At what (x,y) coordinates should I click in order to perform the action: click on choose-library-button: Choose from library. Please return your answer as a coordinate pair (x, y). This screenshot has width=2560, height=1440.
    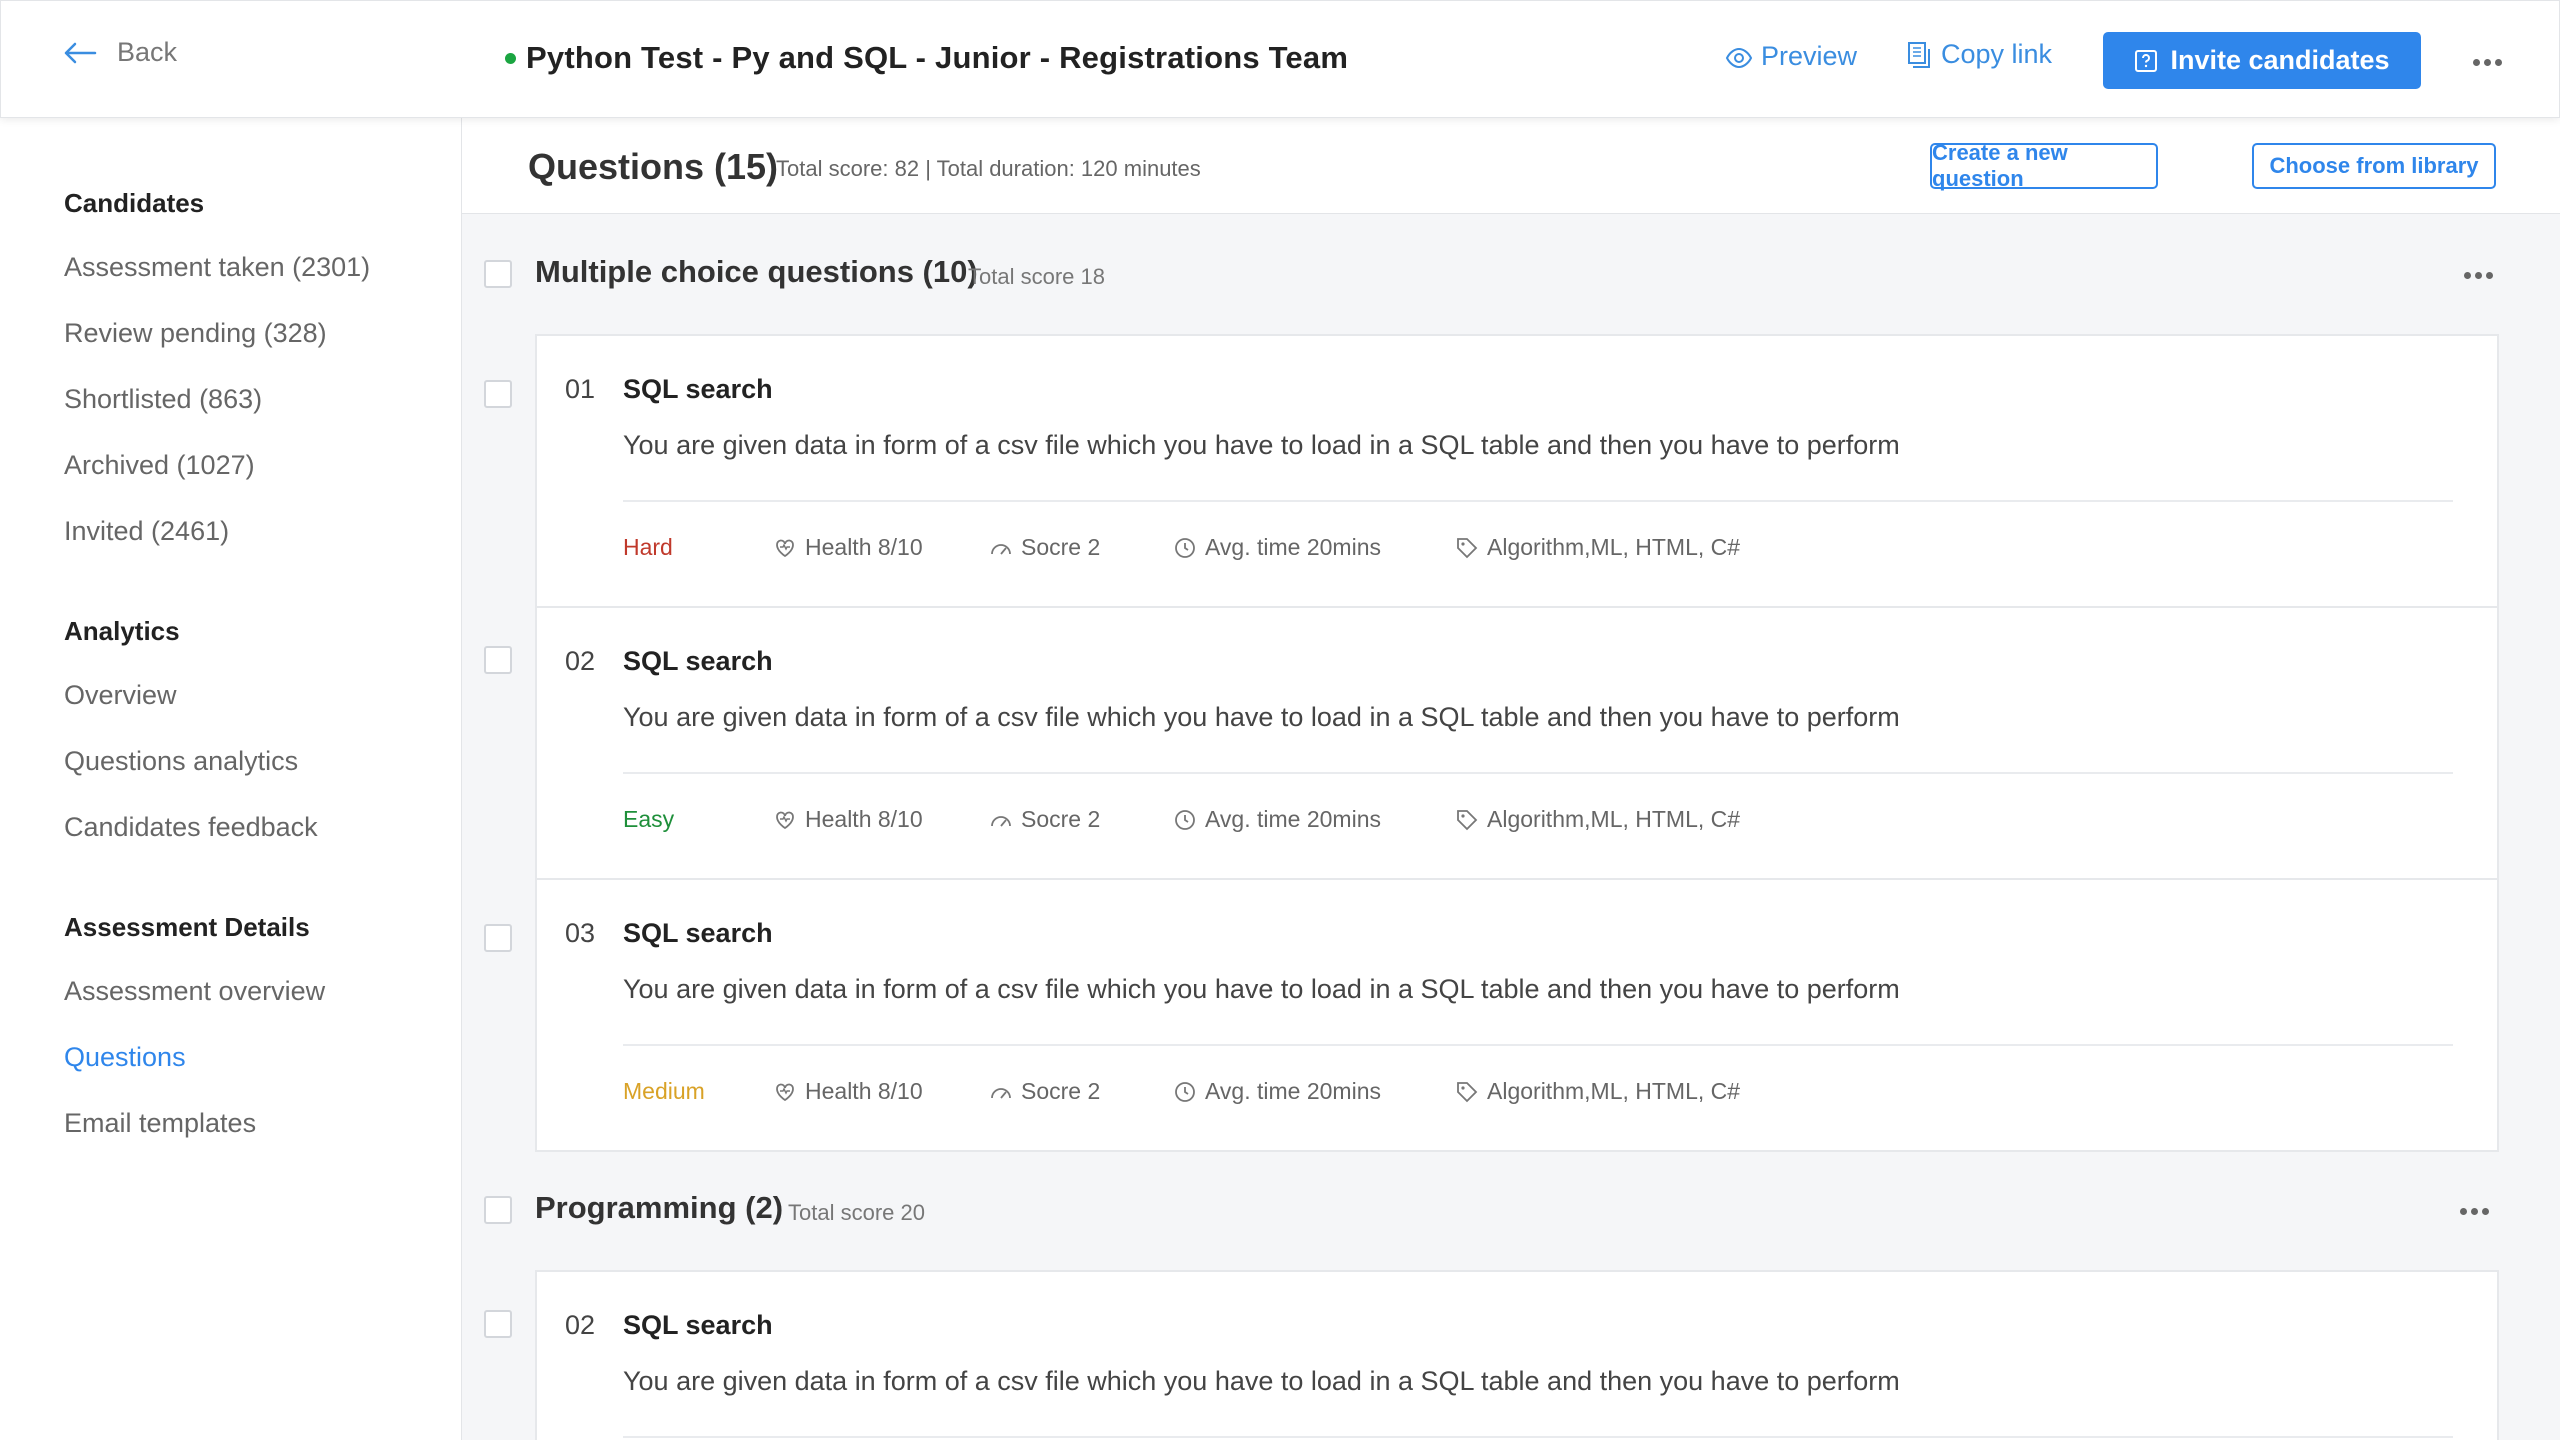
    Looking at the image, I should click on (2374, 166).